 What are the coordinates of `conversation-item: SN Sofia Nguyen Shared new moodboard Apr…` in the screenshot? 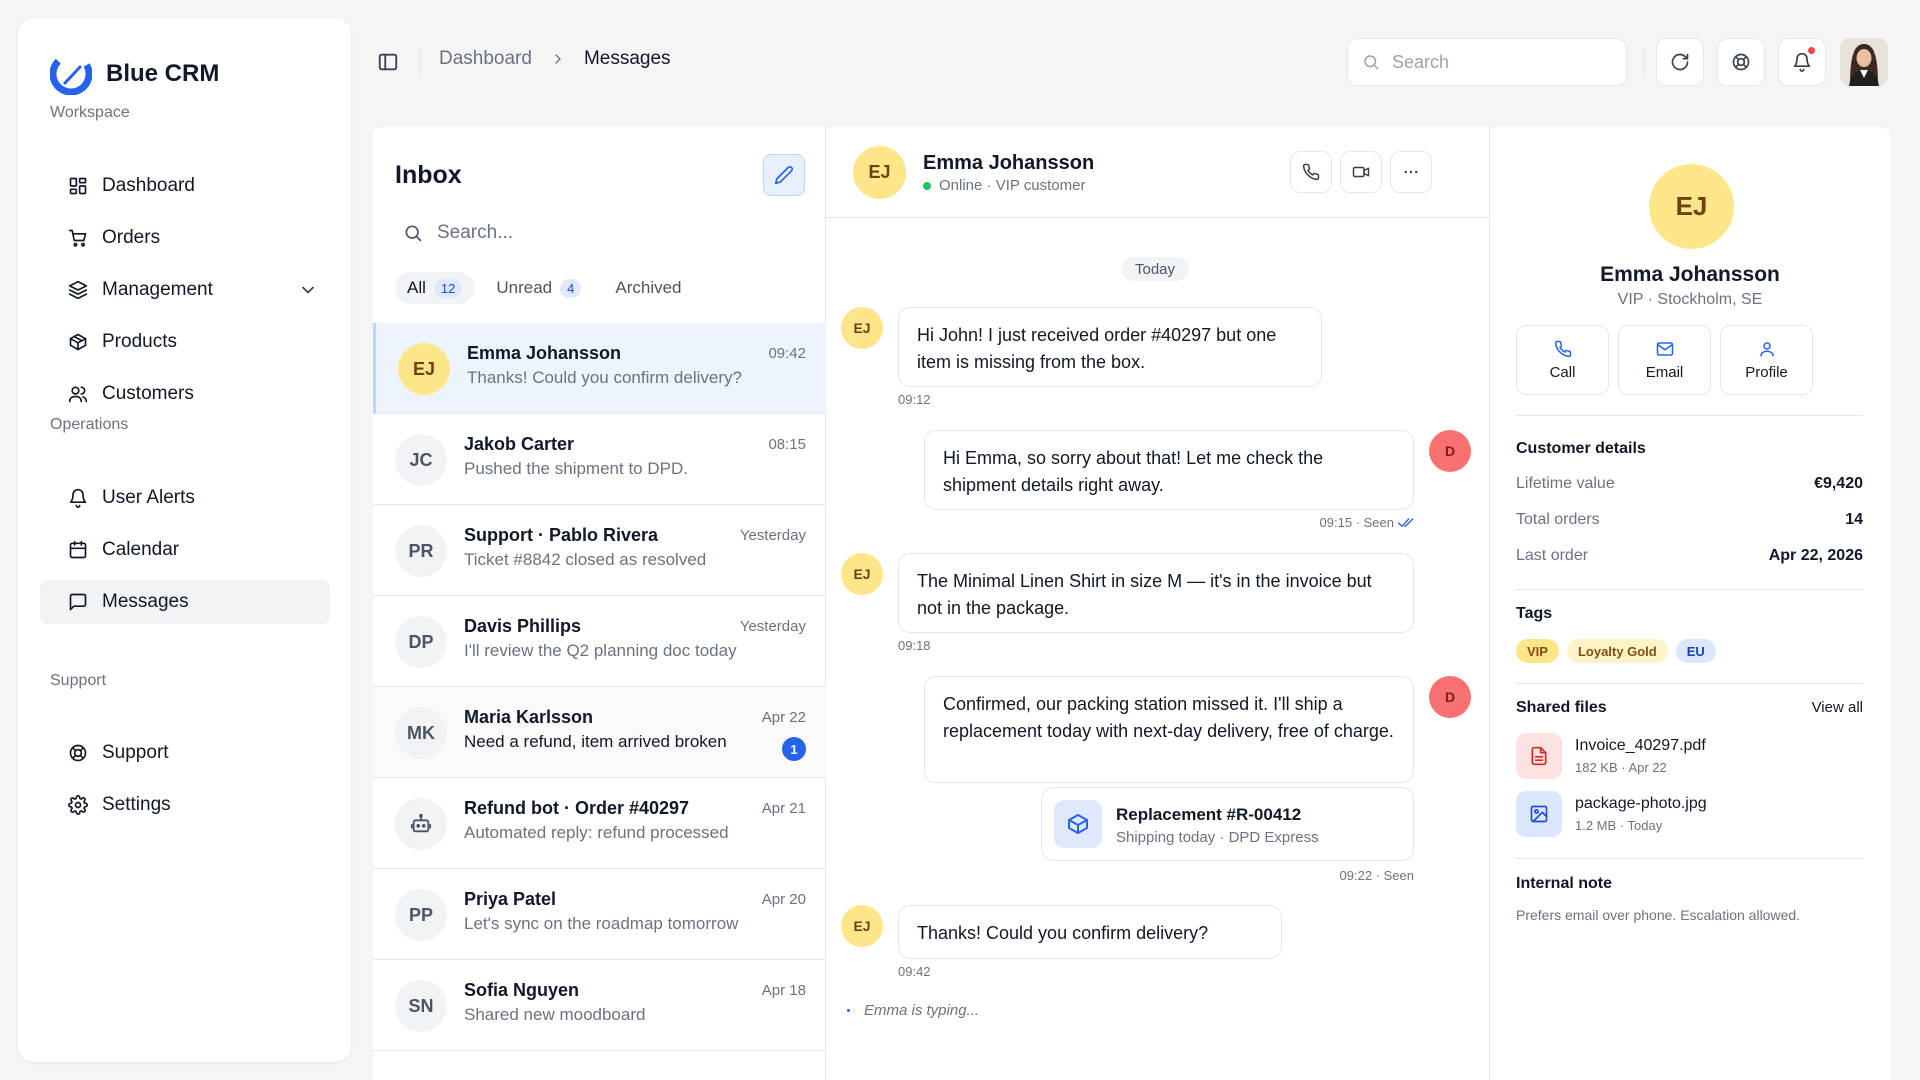 It's located at (599, 1005).